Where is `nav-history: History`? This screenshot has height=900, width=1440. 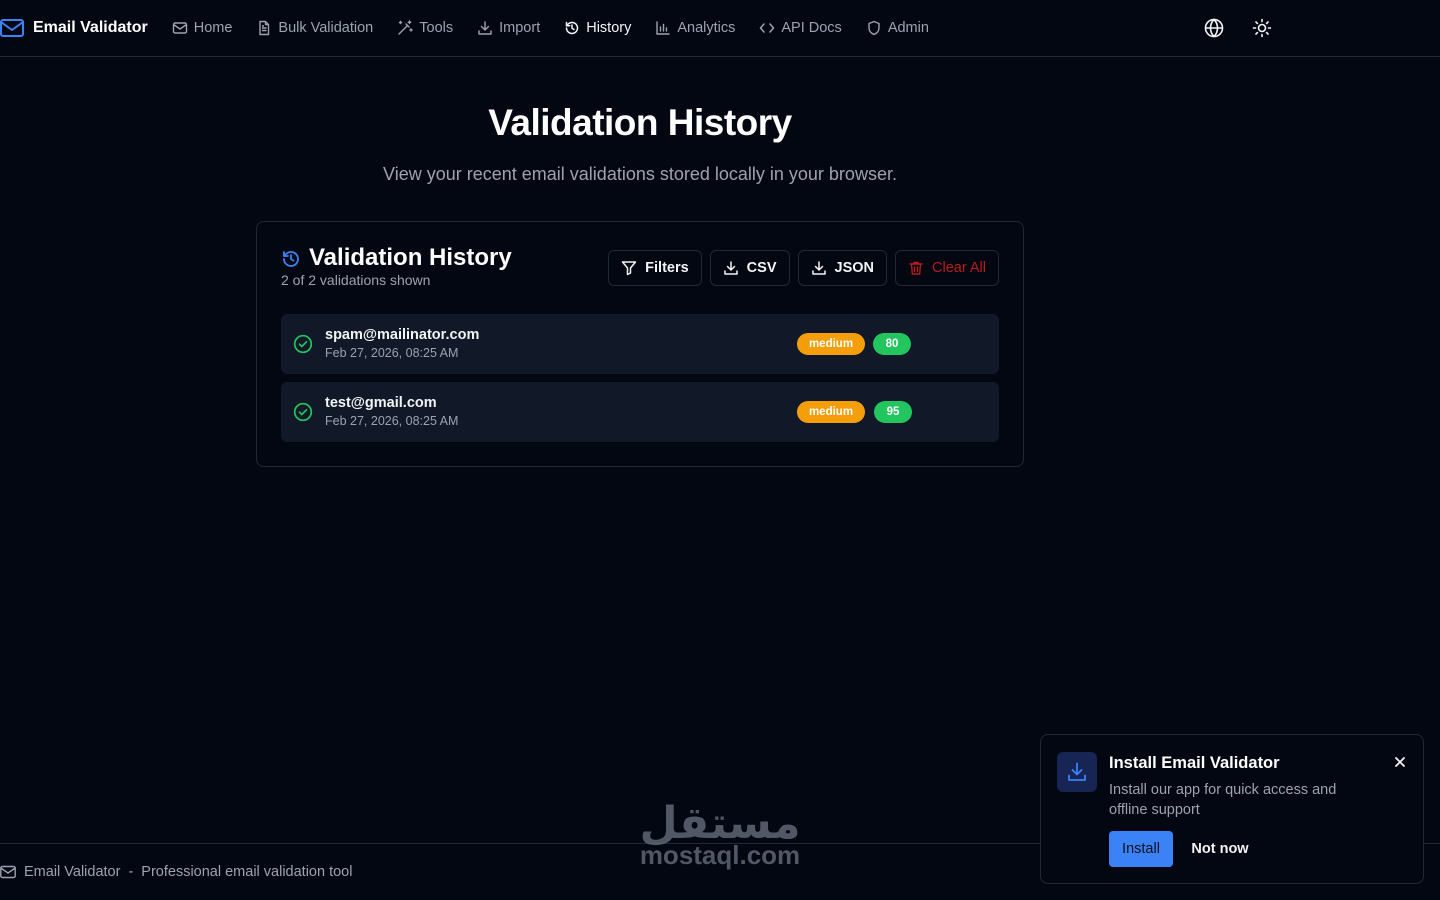
nav-history: History is located at coordinates (597, 28).